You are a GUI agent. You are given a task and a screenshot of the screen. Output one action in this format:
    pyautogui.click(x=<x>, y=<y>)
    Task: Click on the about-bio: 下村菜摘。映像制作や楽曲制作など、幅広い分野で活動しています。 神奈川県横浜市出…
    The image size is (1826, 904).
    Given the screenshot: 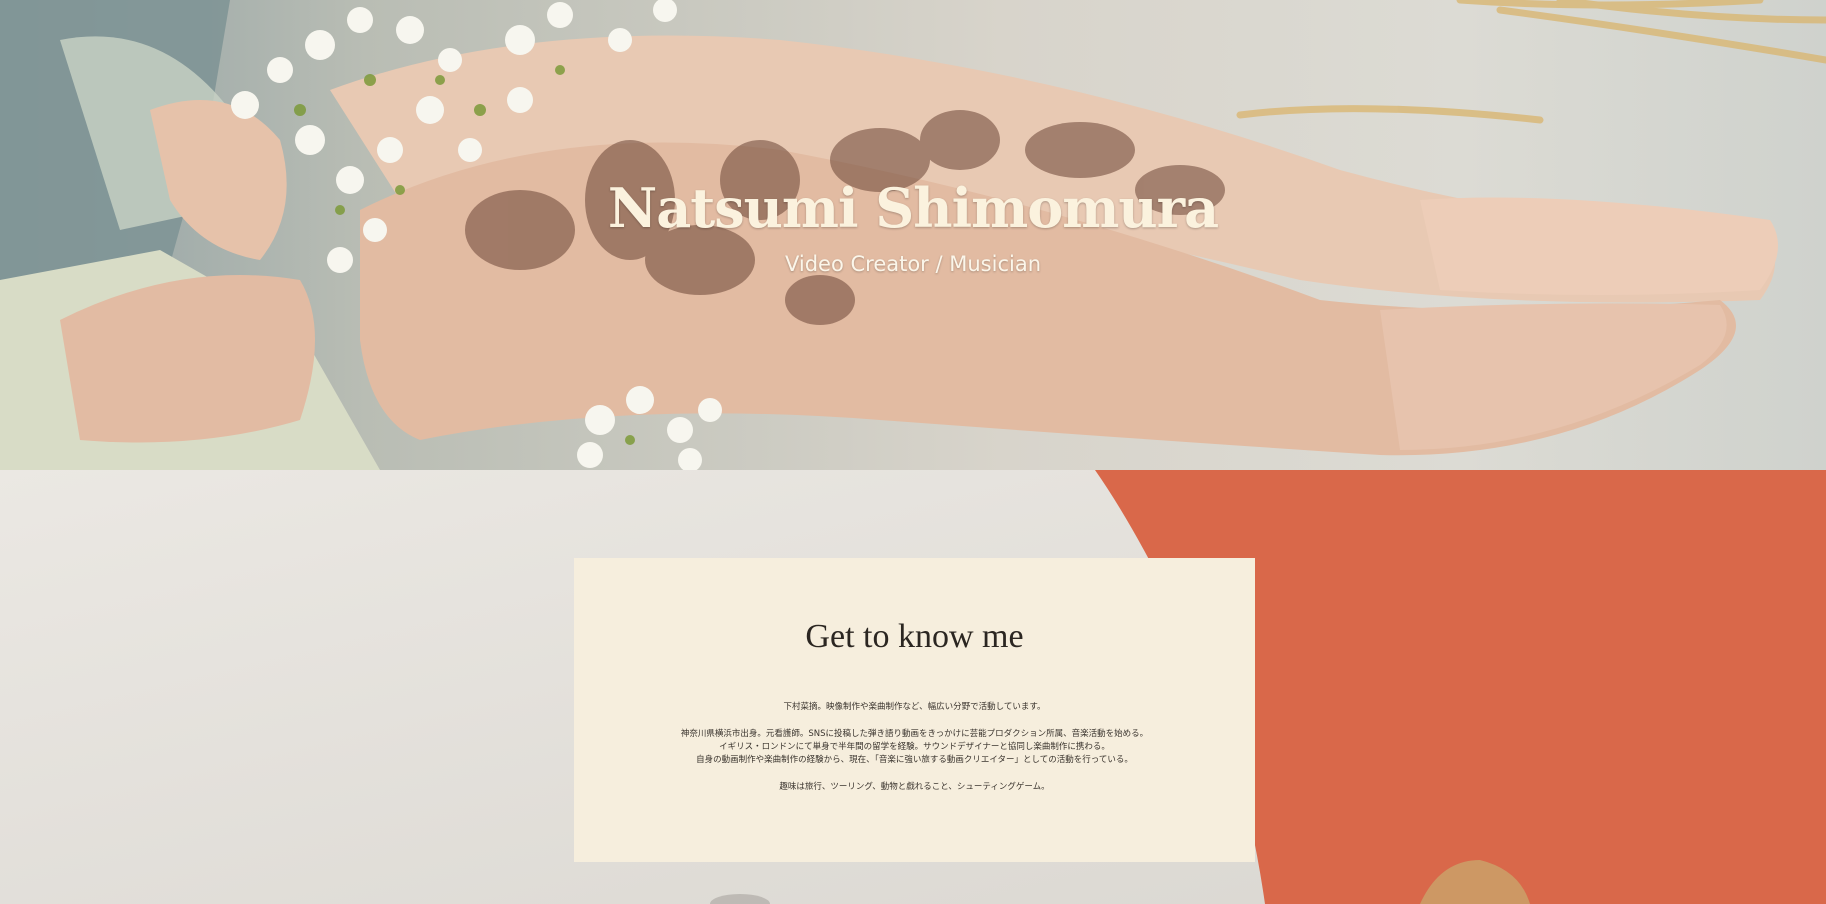 What is the action you would take?
    pyautogui.click(x=914, y=754)
    